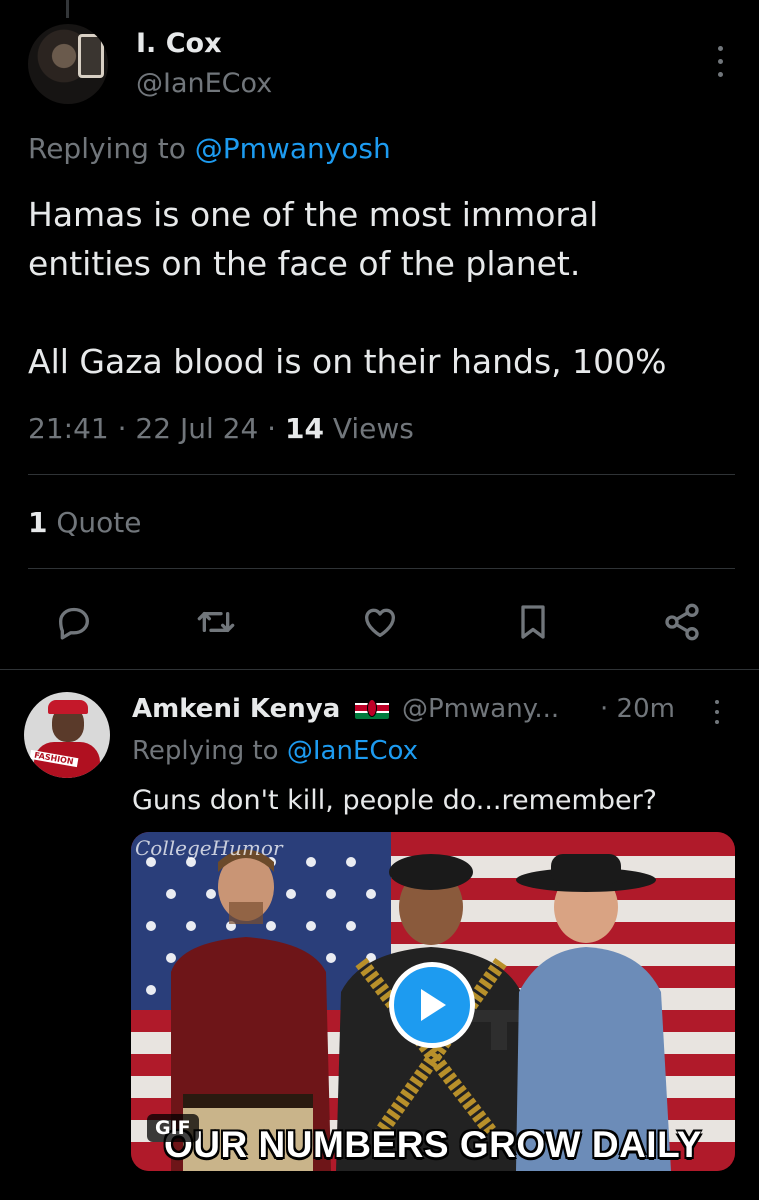 Image resolution: width=759 pixels, height=1200 pixels. I want to click on action-bar, so click(379, 622).